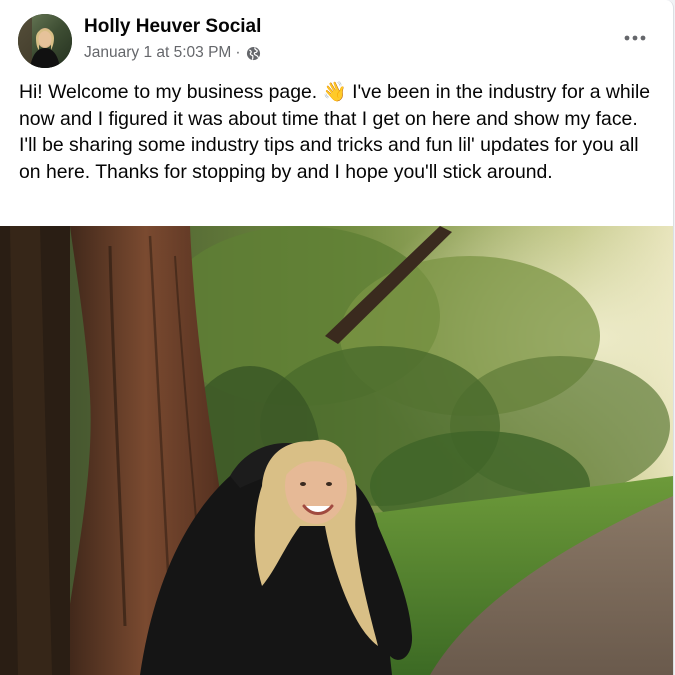  I want to click on globe-icon, so click(253, 53).